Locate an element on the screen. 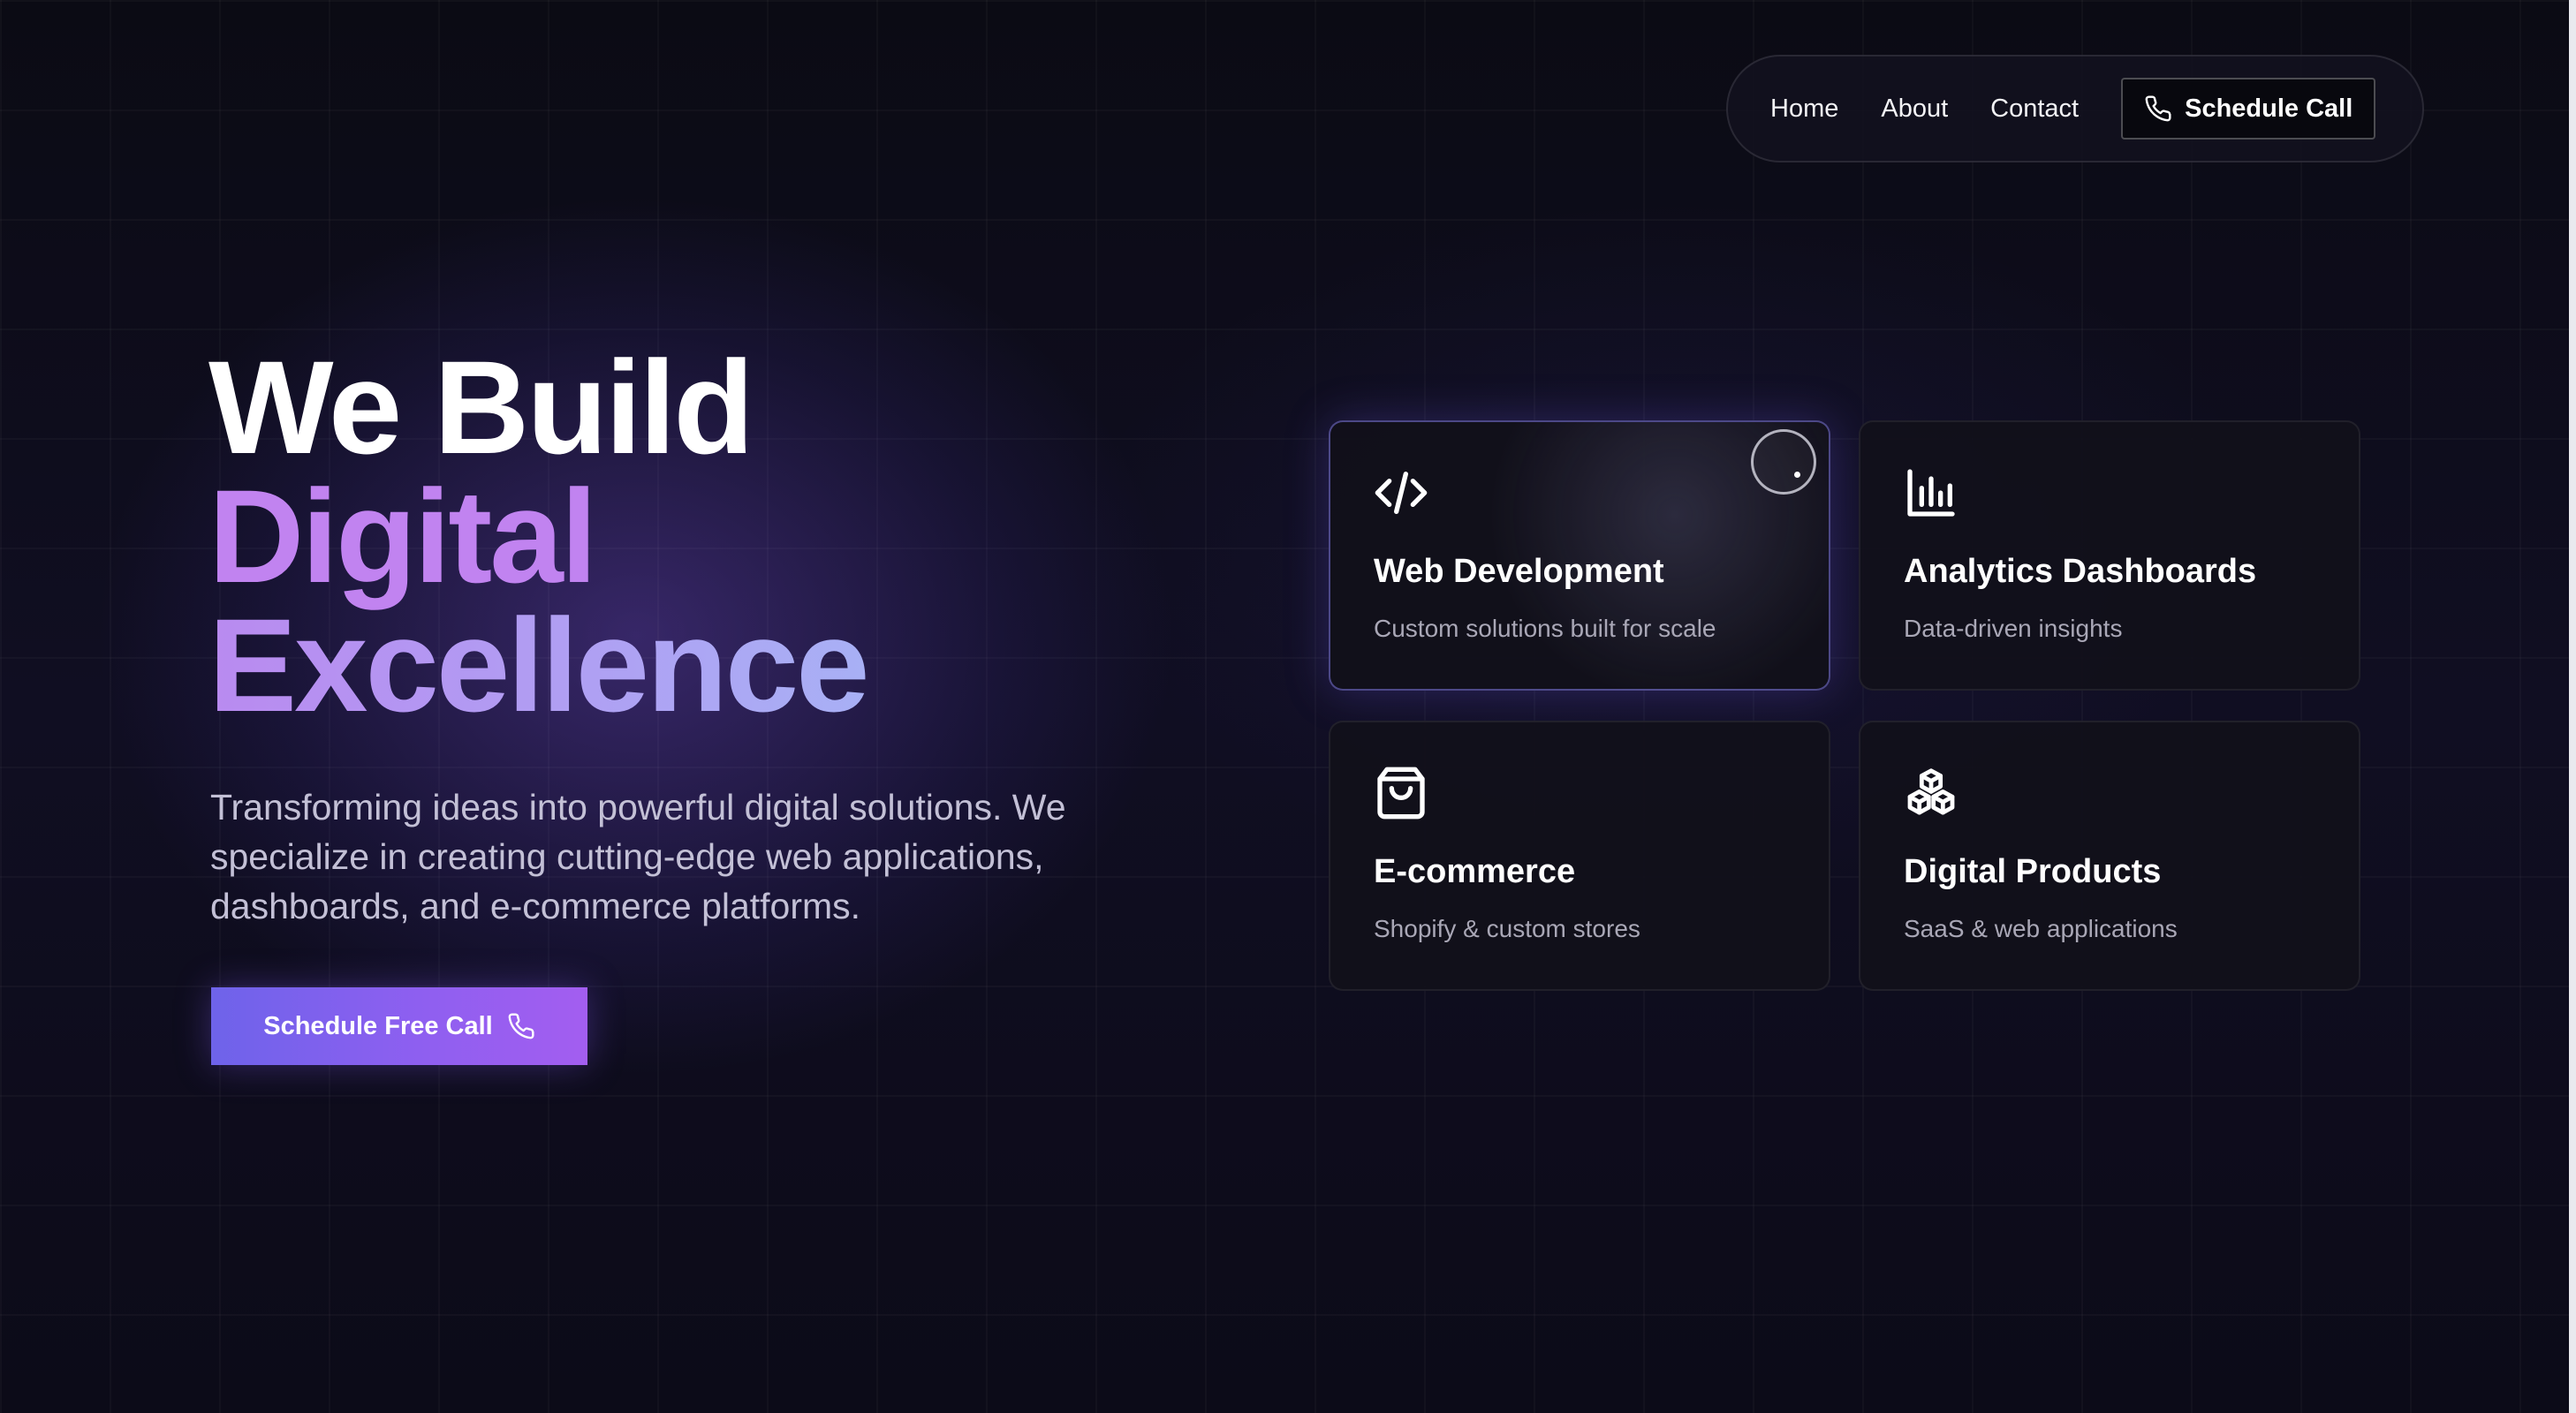  service-card-e-commerce: E-commerce Shopify & custom stores is located at coordinates (1580, 856).